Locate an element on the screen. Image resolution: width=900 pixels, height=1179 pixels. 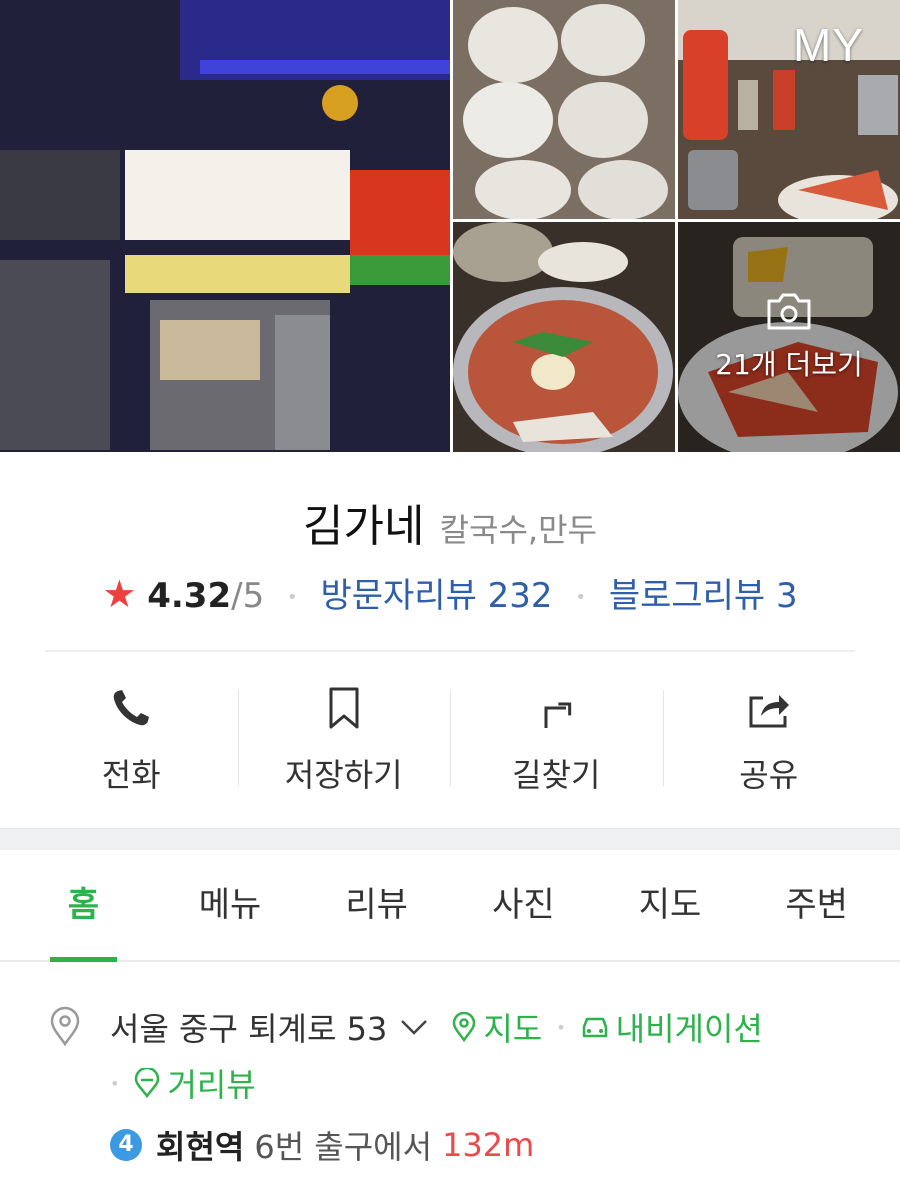
tab-home: 홈 is located at coordinates (83, 906).